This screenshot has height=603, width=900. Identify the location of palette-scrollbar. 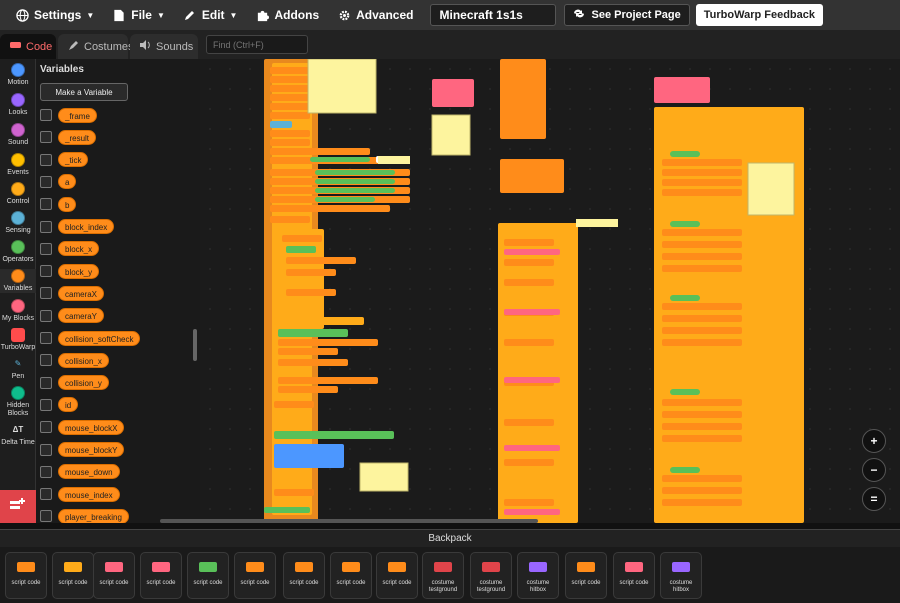
(195, 345).